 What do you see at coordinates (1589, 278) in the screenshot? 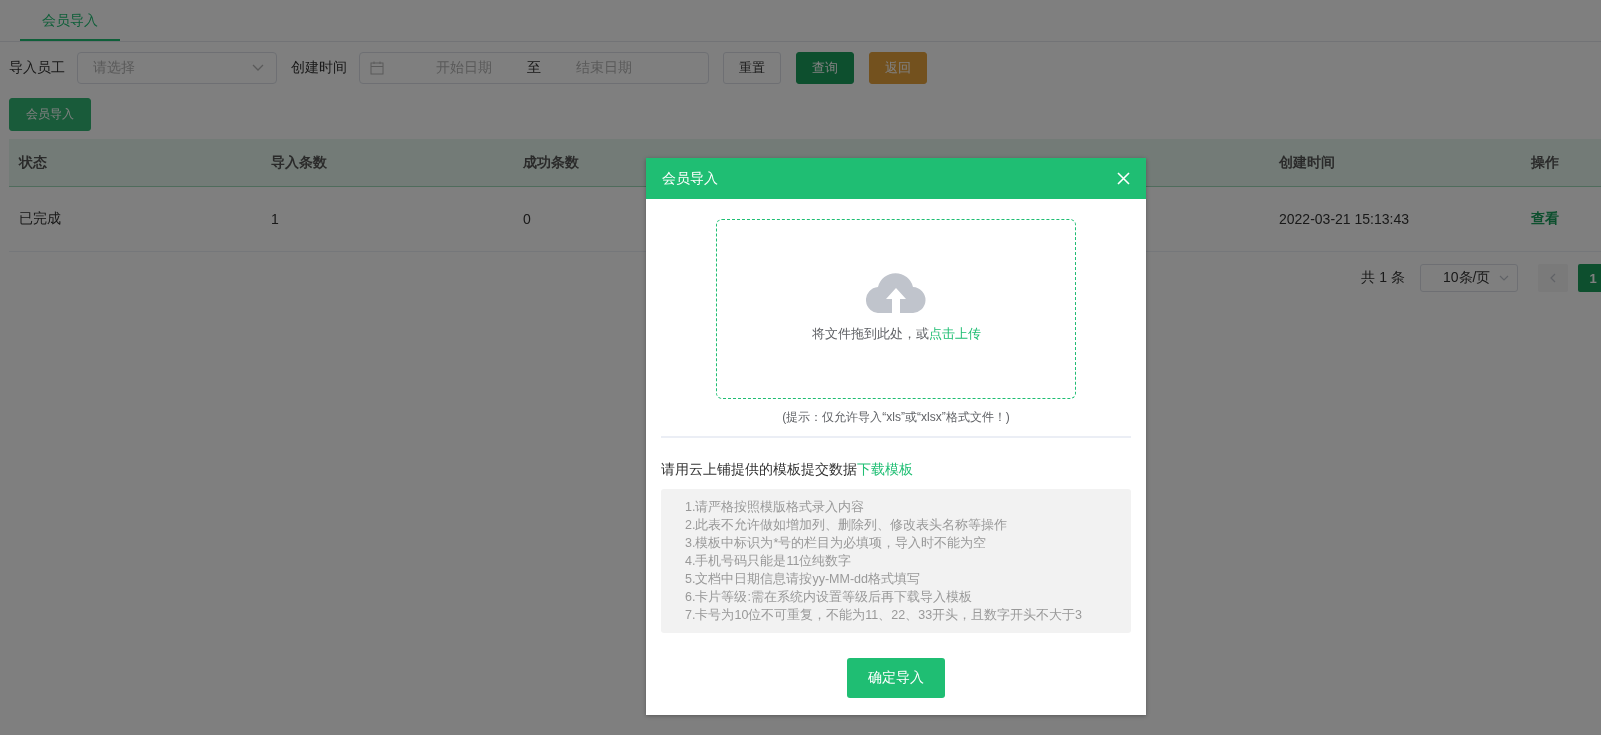
I see `page-number: 1` at bounding box center [1589, 278].